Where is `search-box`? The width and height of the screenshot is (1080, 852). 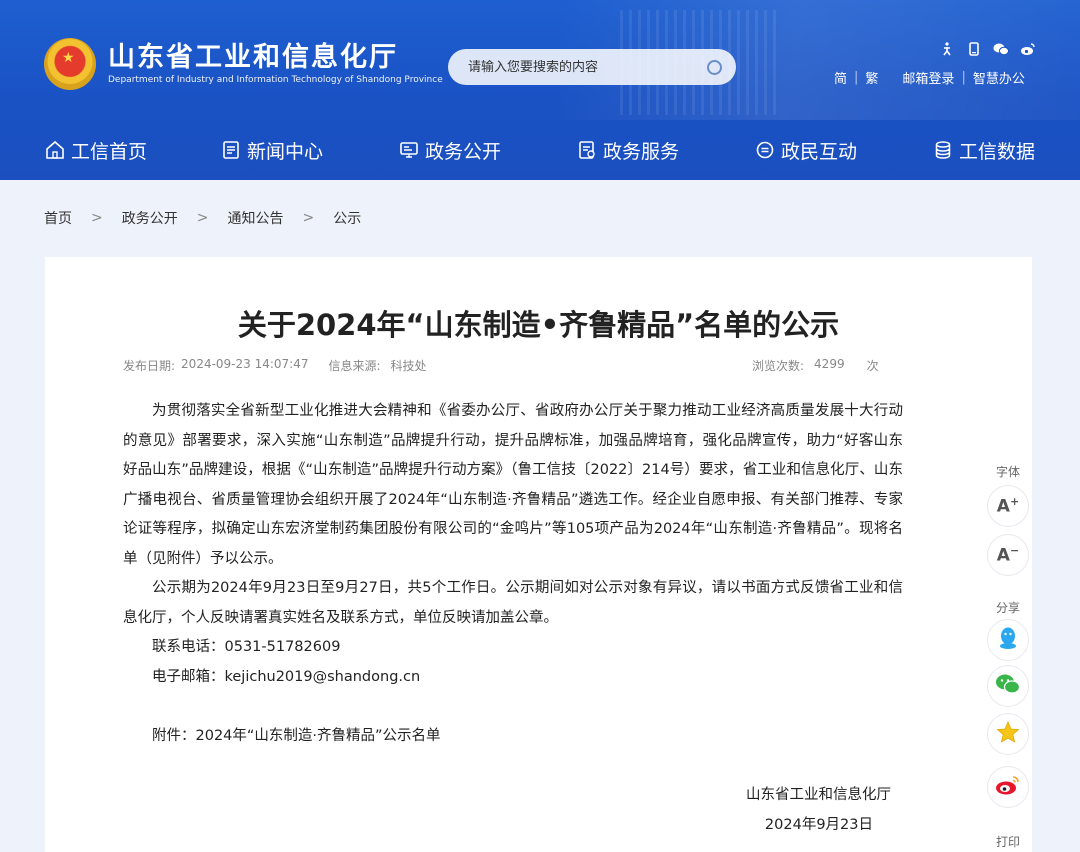 search-box is located at coordinates (592, 67).